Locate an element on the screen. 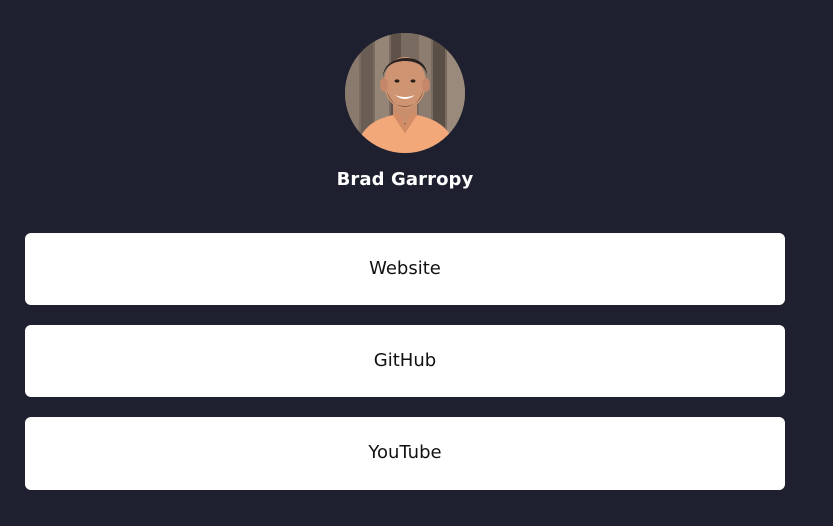 The height and width of the screenshot is (526, 833). avatar is located at coordinates (405, 93).